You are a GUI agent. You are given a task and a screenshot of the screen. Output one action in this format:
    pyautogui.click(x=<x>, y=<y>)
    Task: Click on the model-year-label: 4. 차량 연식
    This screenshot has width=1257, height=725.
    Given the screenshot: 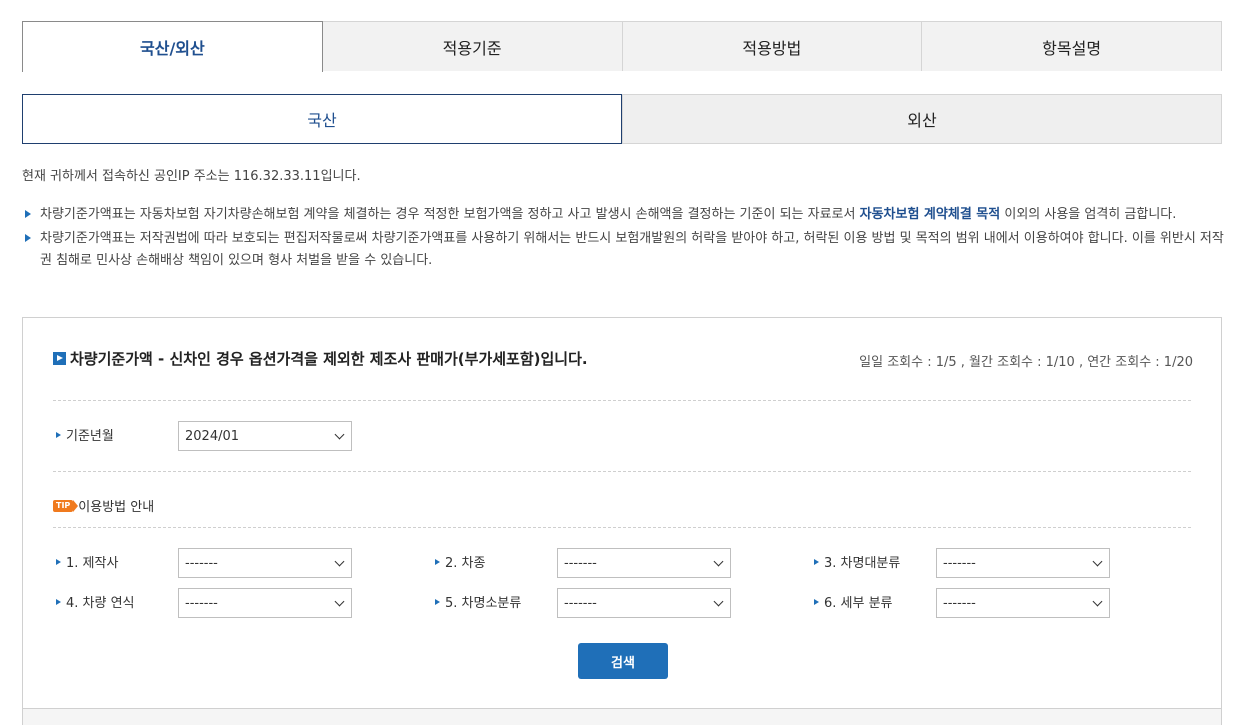 What is the action you would take?
    pyautogui.click(x=95, y=601)
    